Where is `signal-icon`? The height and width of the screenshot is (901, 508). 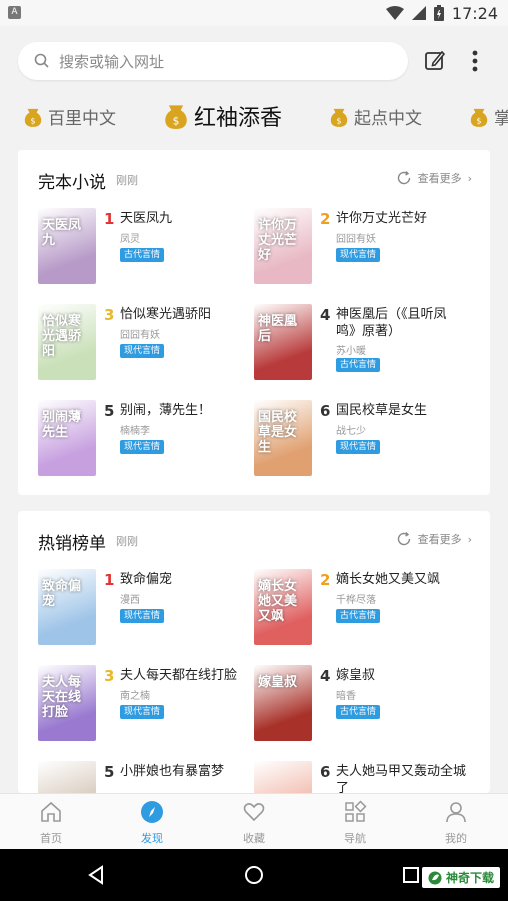
signal-icon is located at coordinates (418, 13).